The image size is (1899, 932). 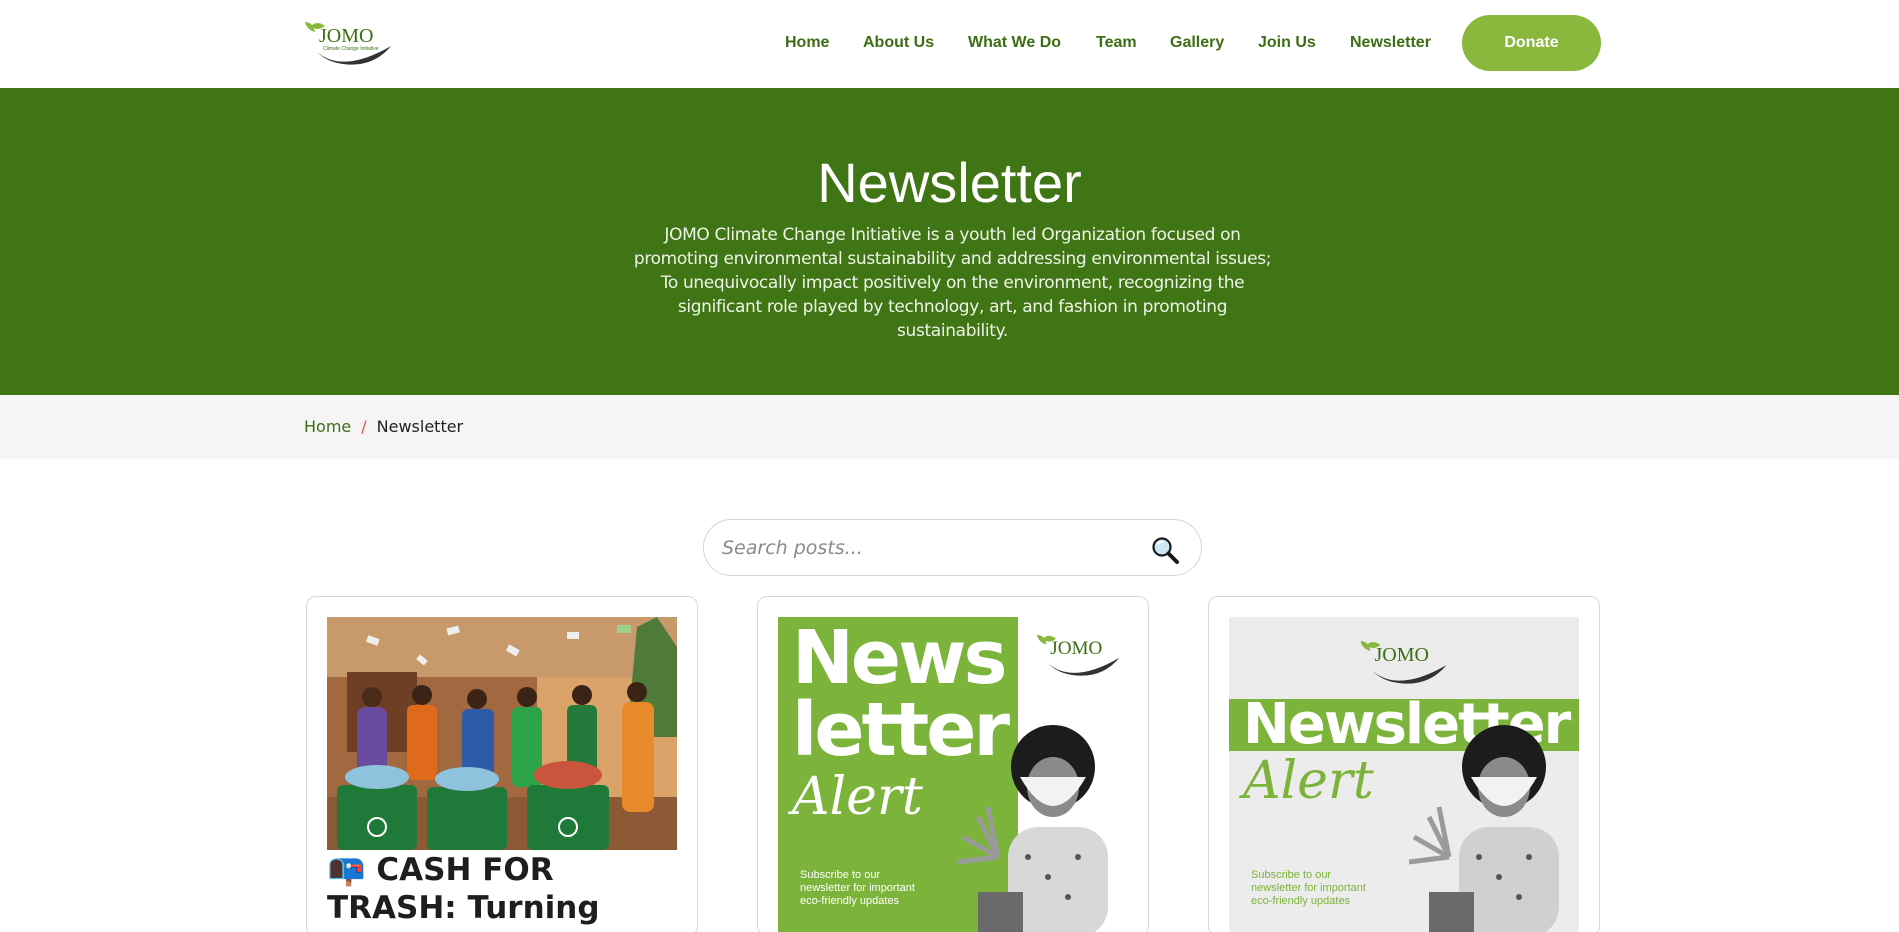 I want to click on nav-join-us: Join Us, so click(x=1287, y=43).